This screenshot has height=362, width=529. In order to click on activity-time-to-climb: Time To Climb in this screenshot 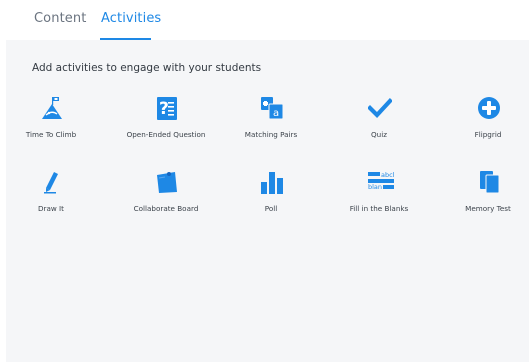, I will do `click(53, 121)`.